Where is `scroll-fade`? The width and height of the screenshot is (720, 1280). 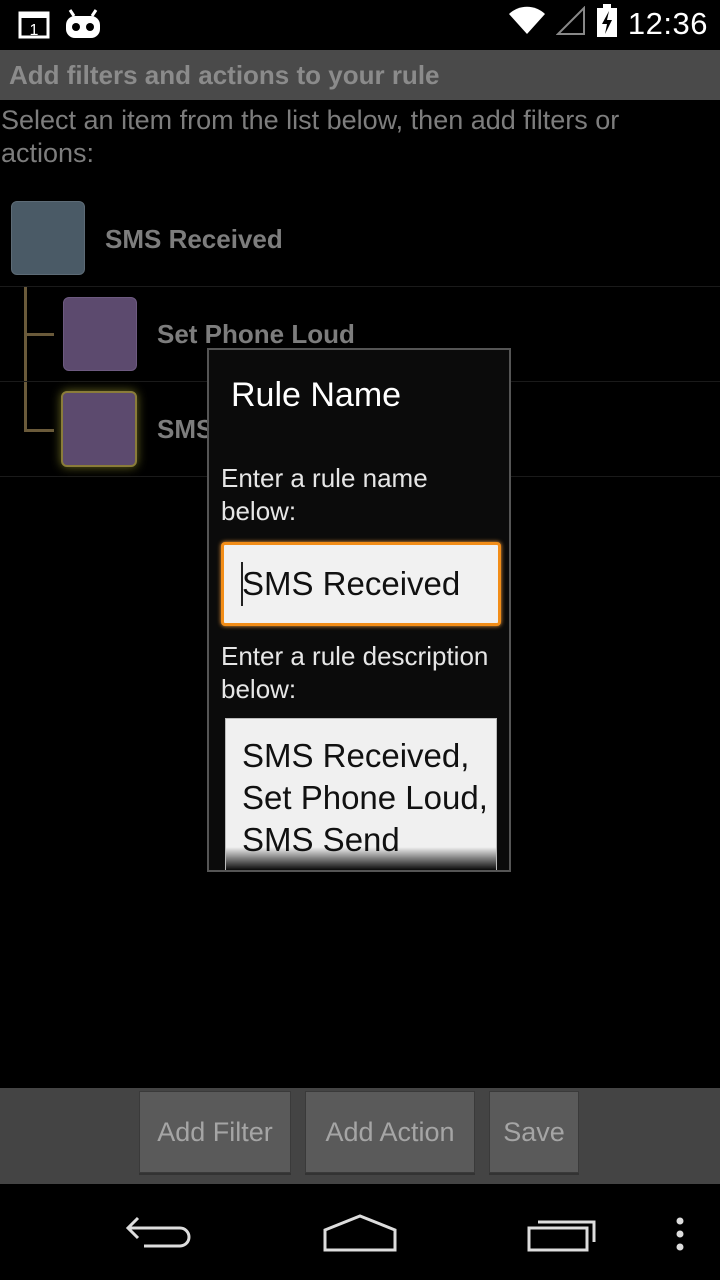 scroll-fade is located at coordinates (361, 858).